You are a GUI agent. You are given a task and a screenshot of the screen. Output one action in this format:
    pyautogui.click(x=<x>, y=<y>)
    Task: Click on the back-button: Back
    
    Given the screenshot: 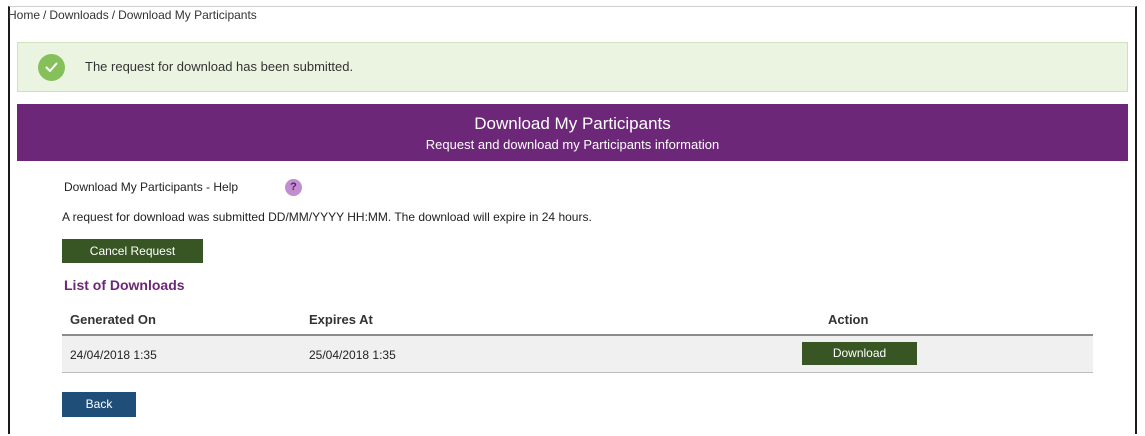 What is the action you would take?
    pyautogui.click(x=99, y=404)
    